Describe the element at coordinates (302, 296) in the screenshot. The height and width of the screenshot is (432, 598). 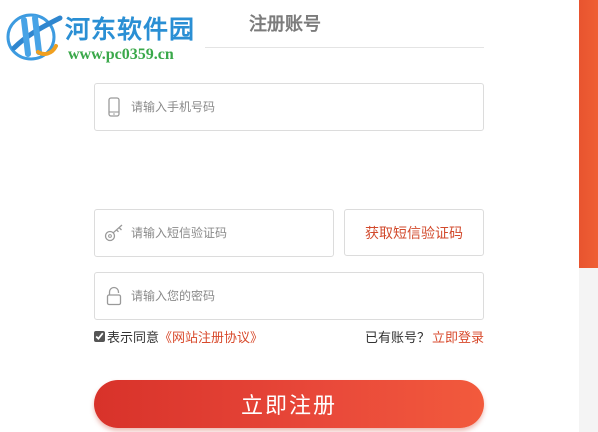
I see `password-input` at that location.